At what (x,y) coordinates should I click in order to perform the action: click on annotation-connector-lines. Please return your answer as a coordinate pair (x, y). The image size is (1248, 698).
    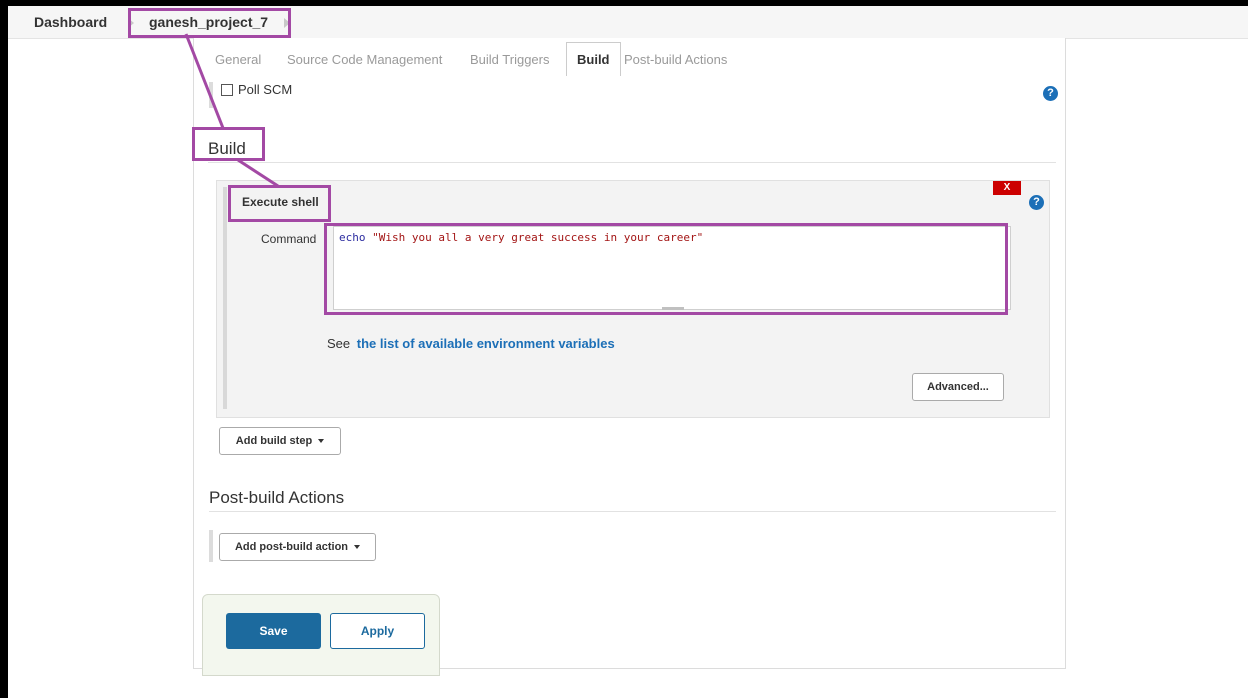
    Looking at the image, I should click on (231, 110).